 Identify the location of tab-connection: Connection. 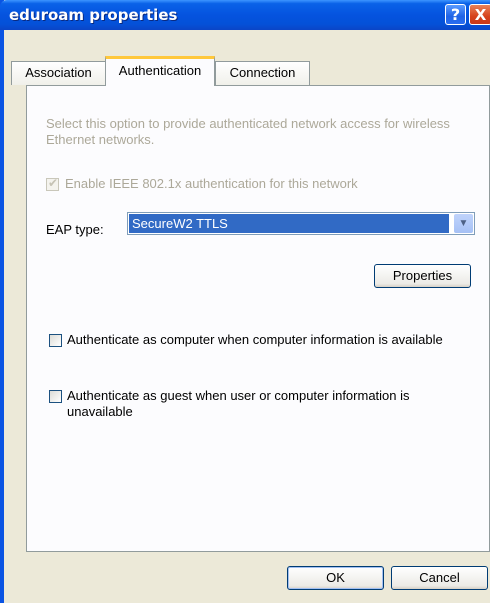
(262, 73).